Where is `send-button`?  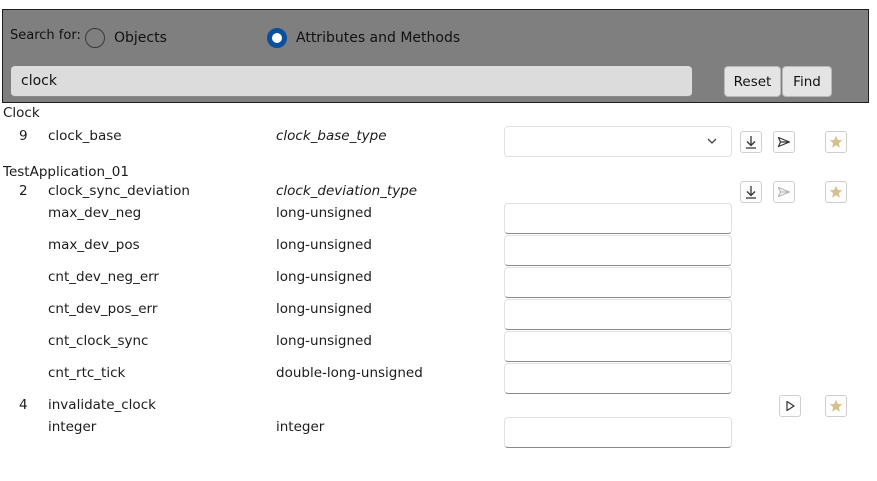 send-button is located at coordinates (784, 142).